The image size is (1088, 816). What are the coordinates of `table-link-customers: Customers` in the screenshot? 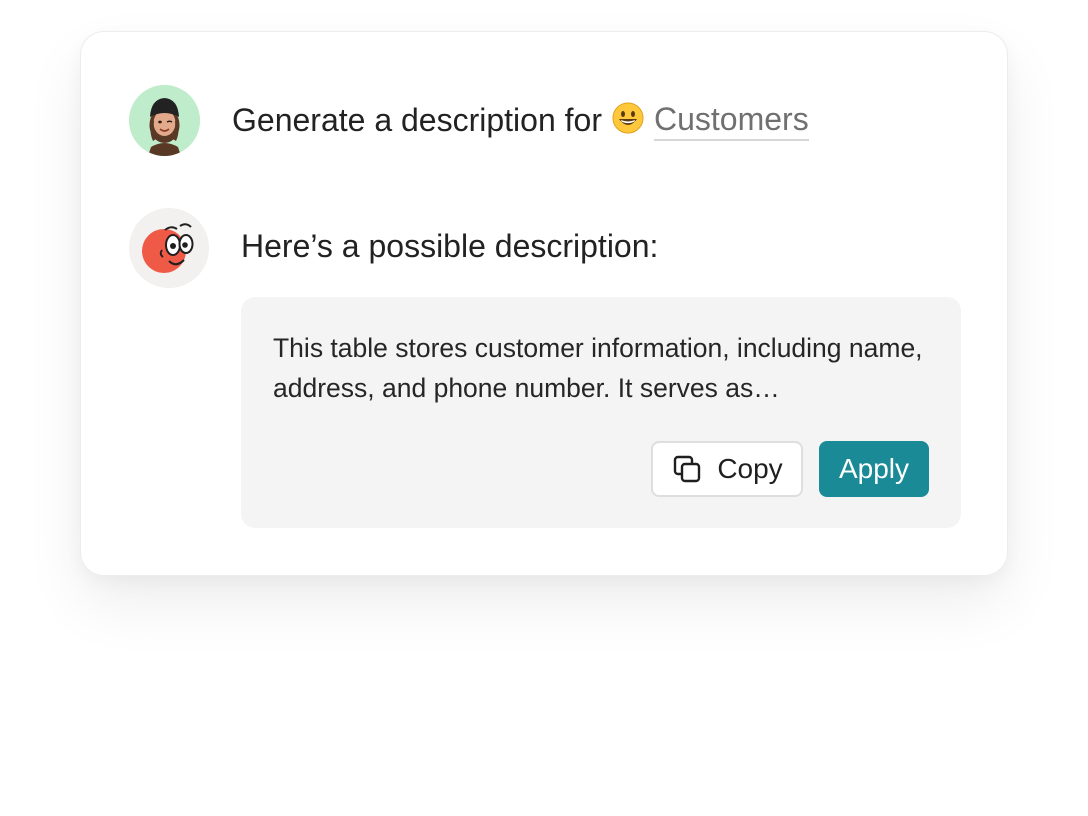 It's located at (731, 120).